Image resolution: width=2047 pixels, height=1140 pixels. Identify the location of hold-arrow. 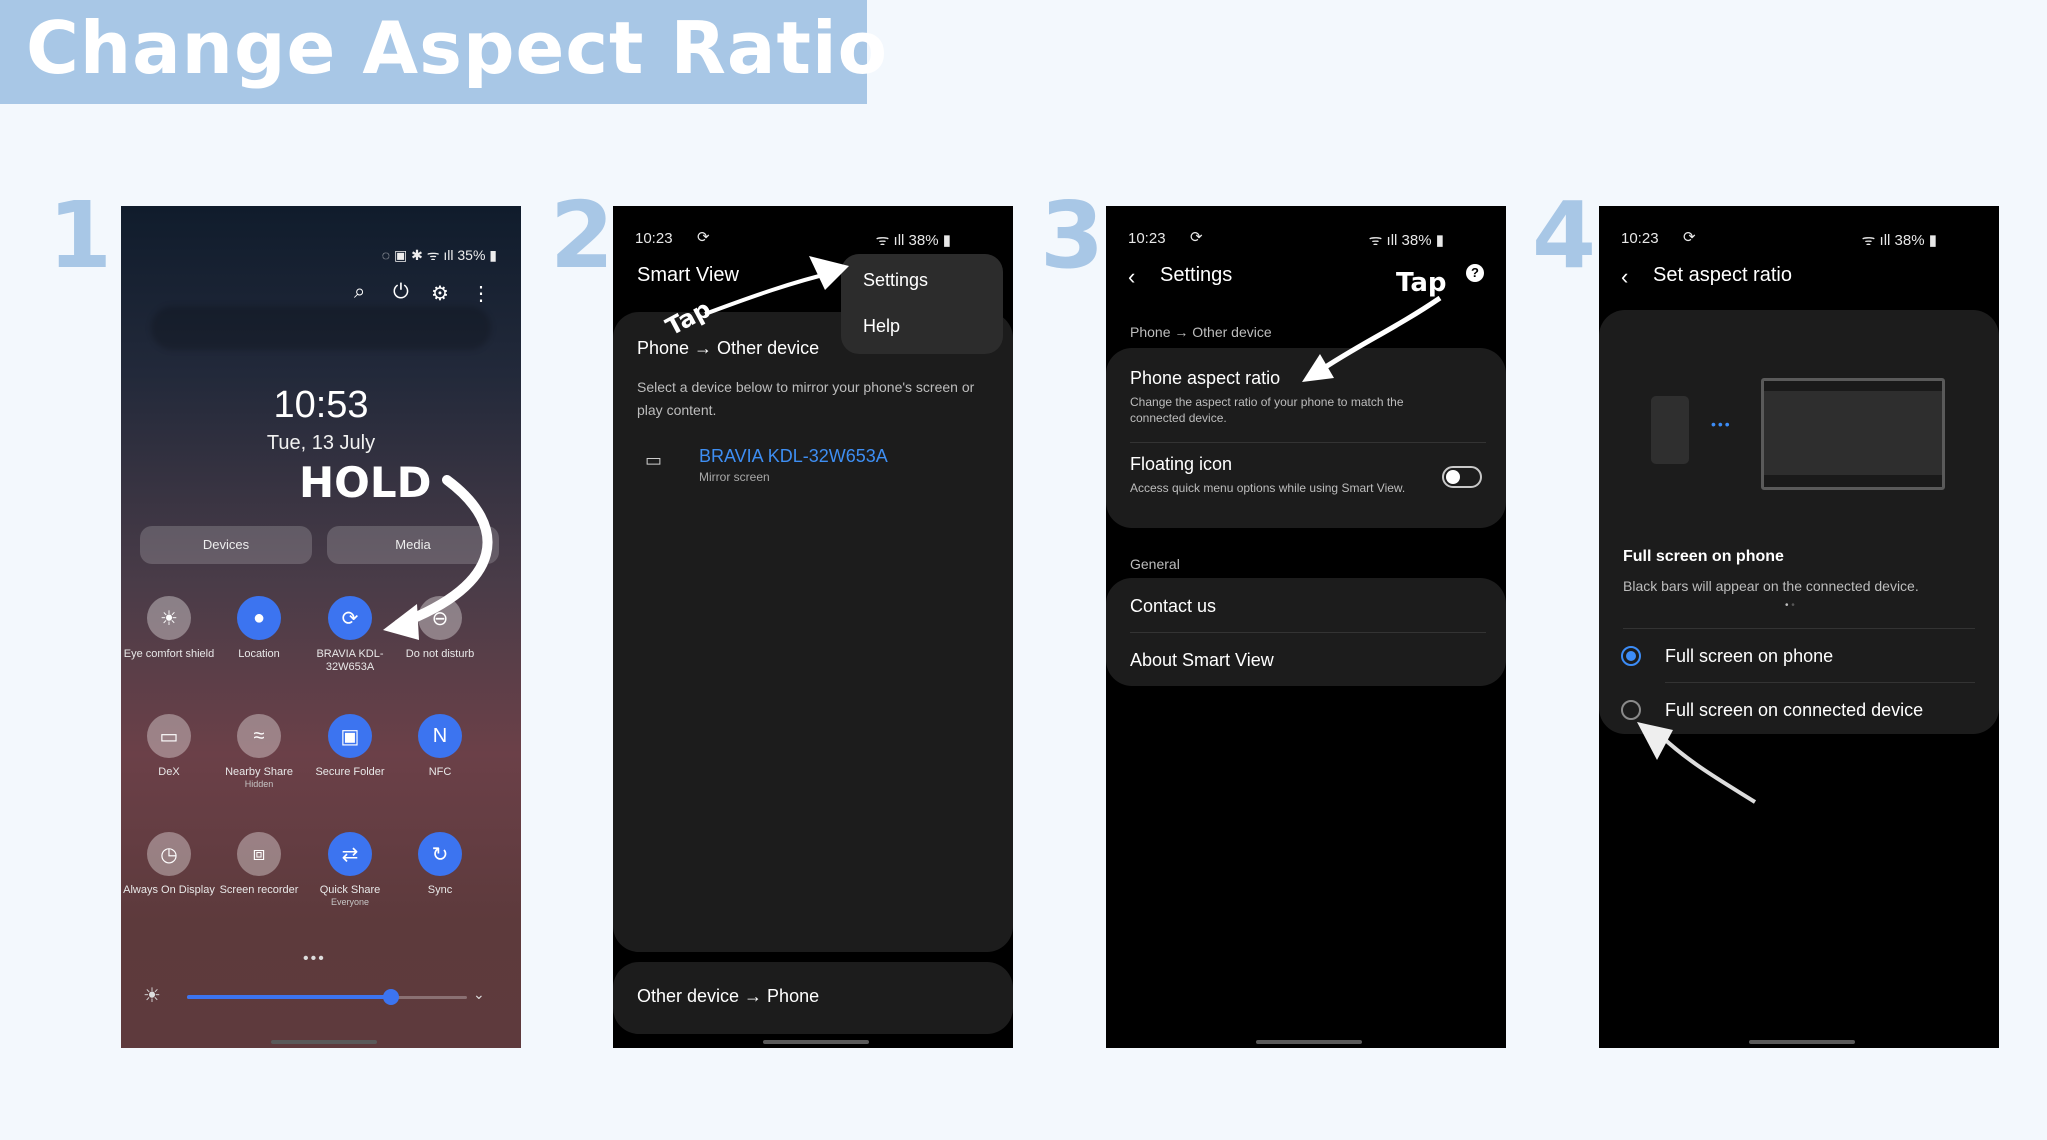
(438, 557).